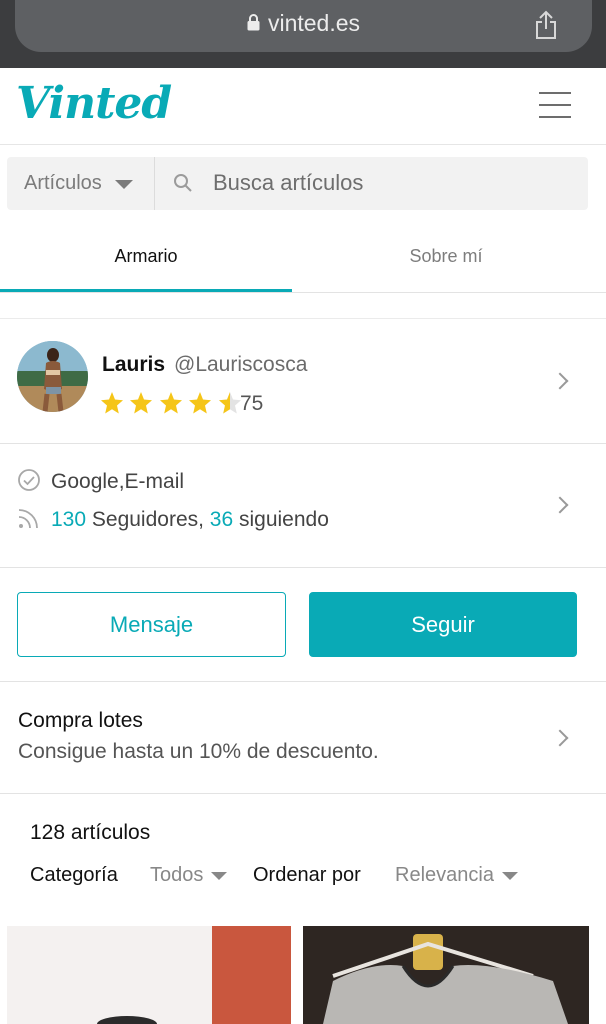  I want to click on followers-row: 130 Seguidores, 36 siguiendo, so click(173, 520).